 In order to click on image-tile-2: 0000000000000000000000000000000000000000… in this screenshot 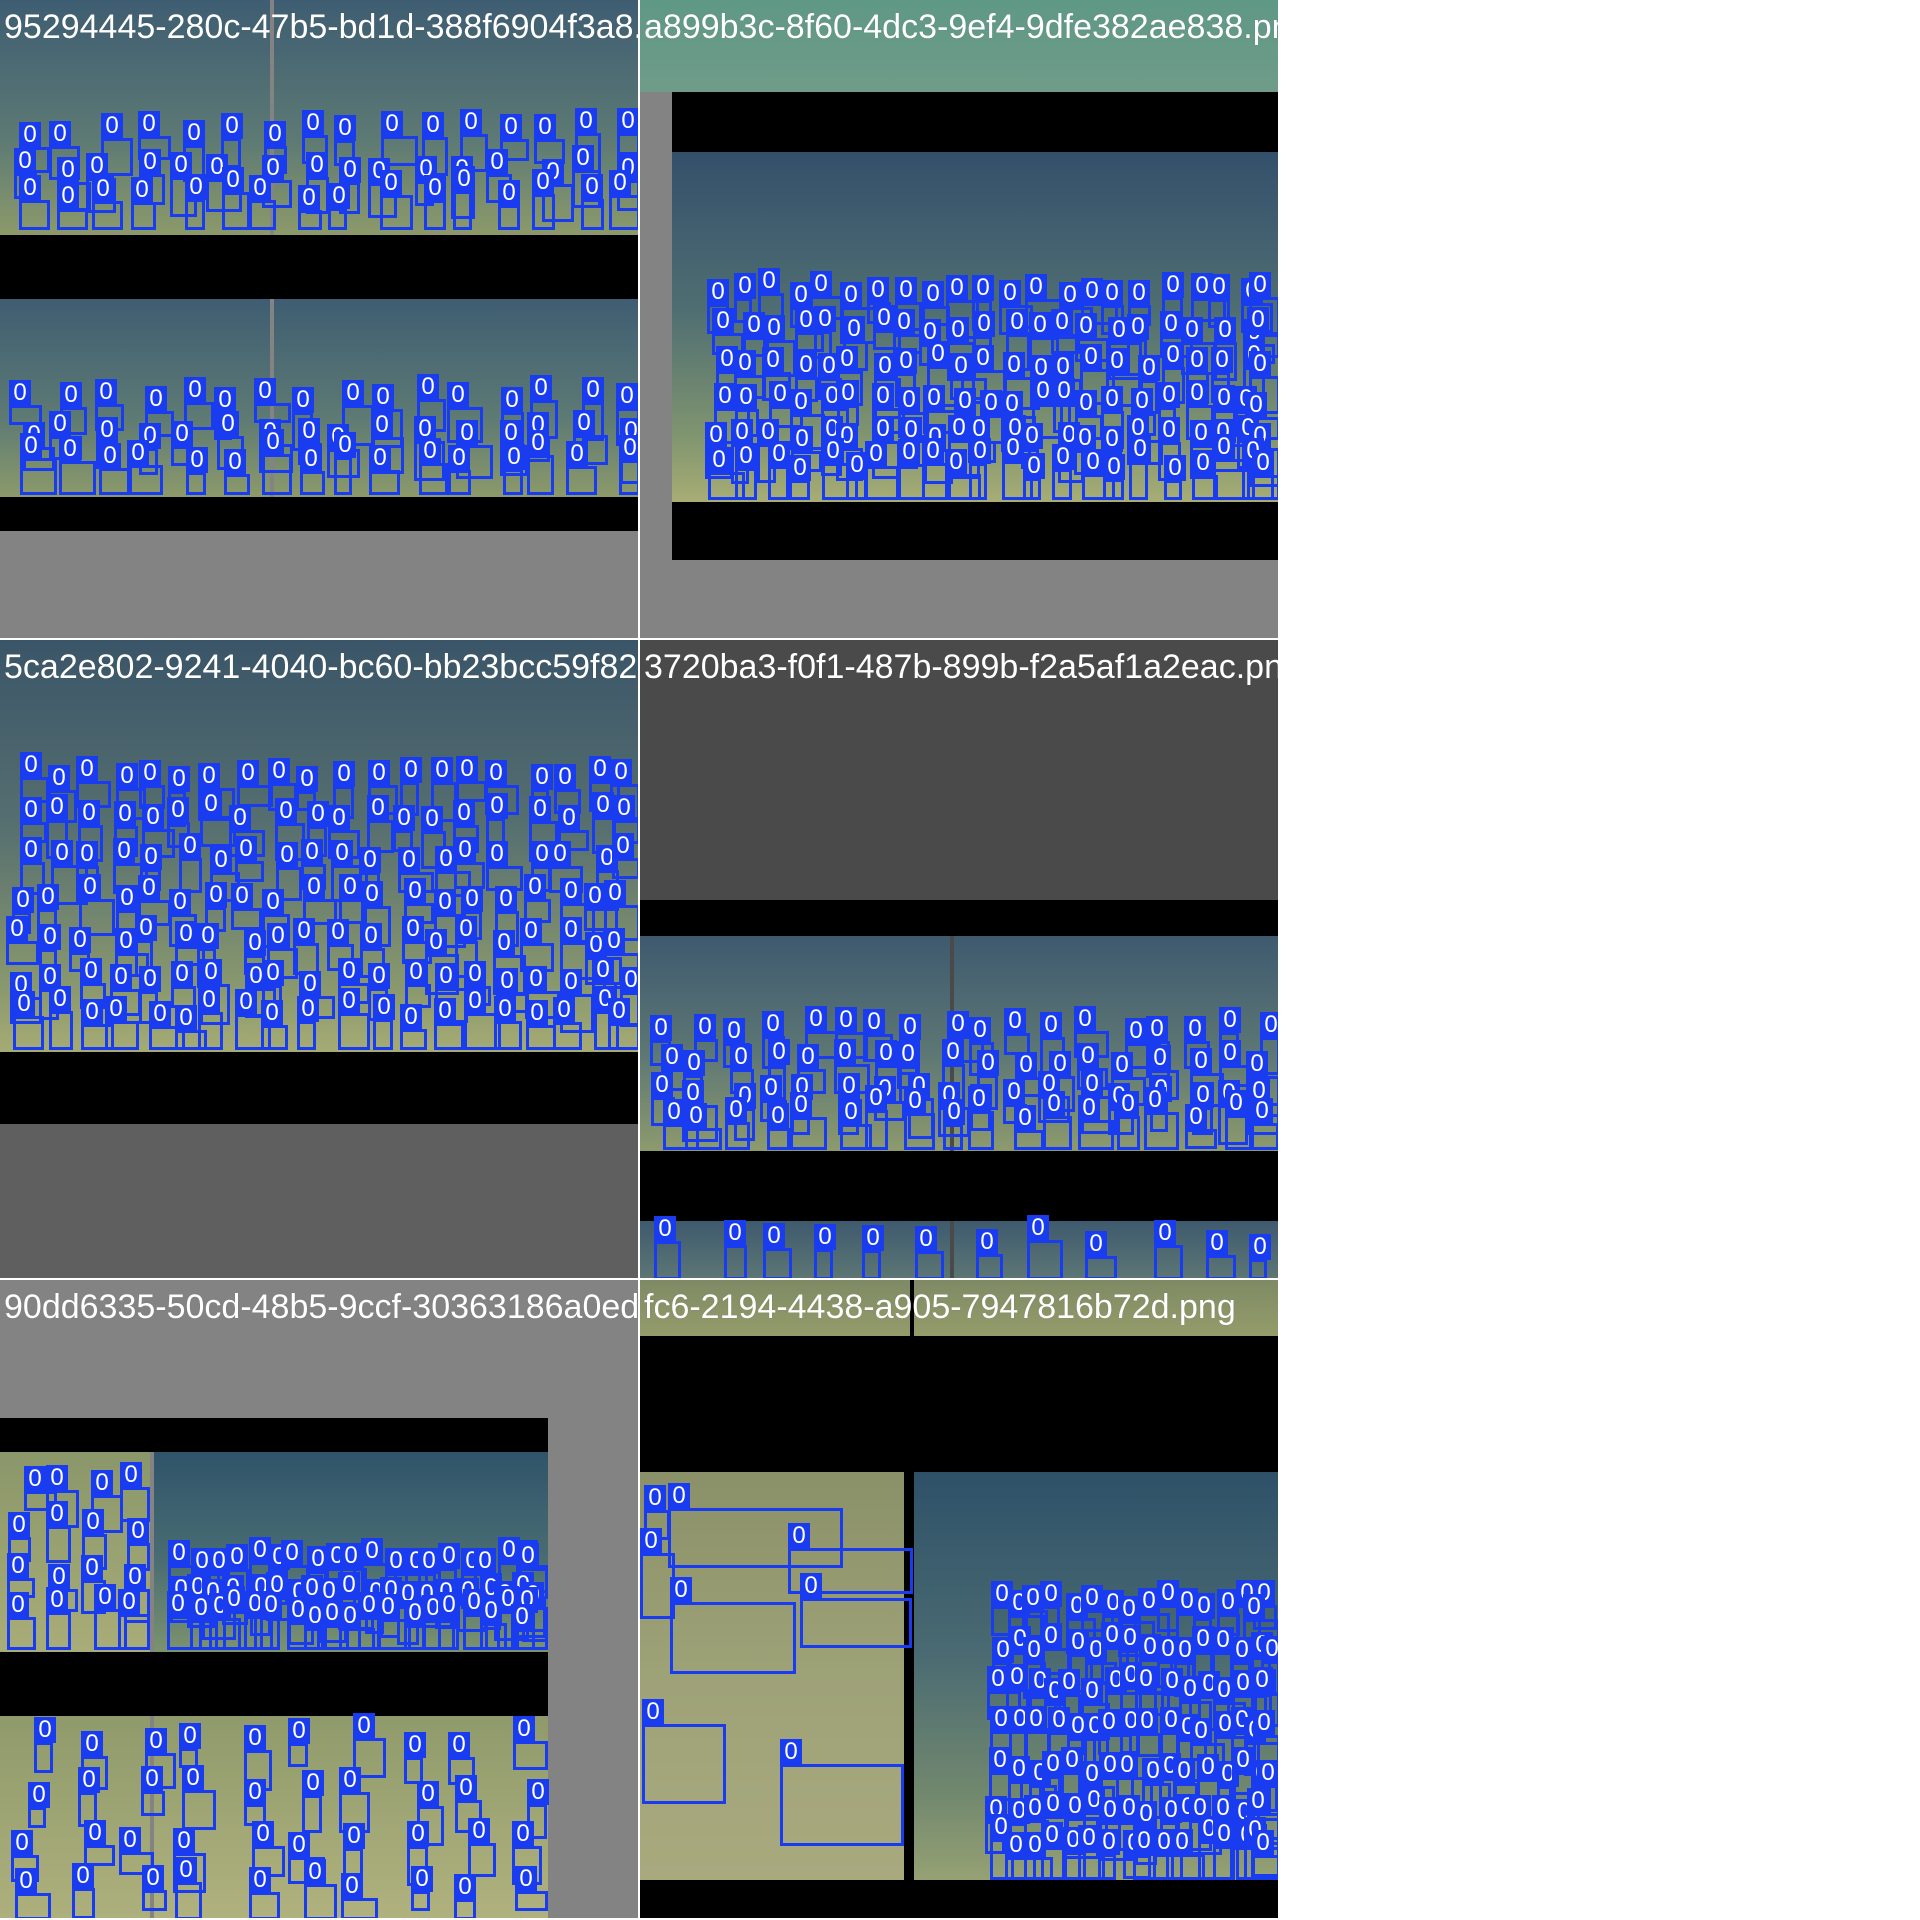, I will do `click(960, 320)`.